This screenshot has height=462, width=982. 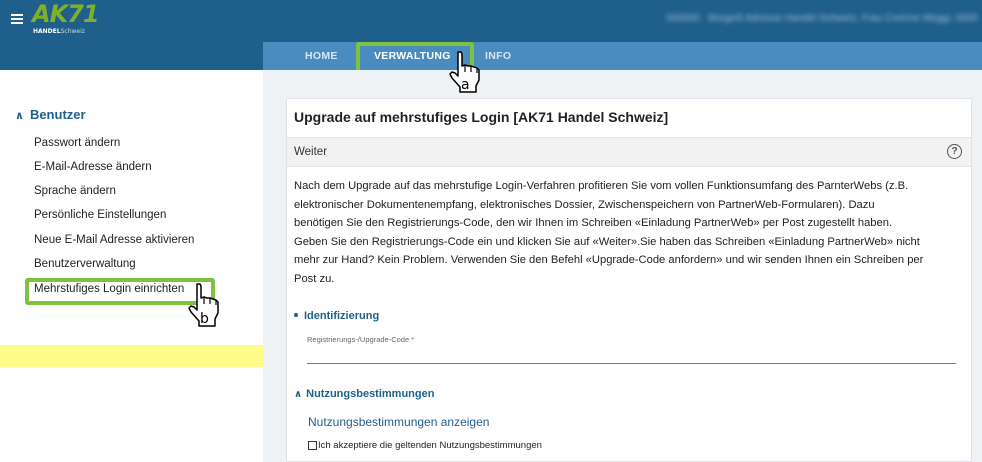 What do you see at coordinates (131, 56) in the screenshot?
I see `nav-left-strip` at bounding box center [131, 56].